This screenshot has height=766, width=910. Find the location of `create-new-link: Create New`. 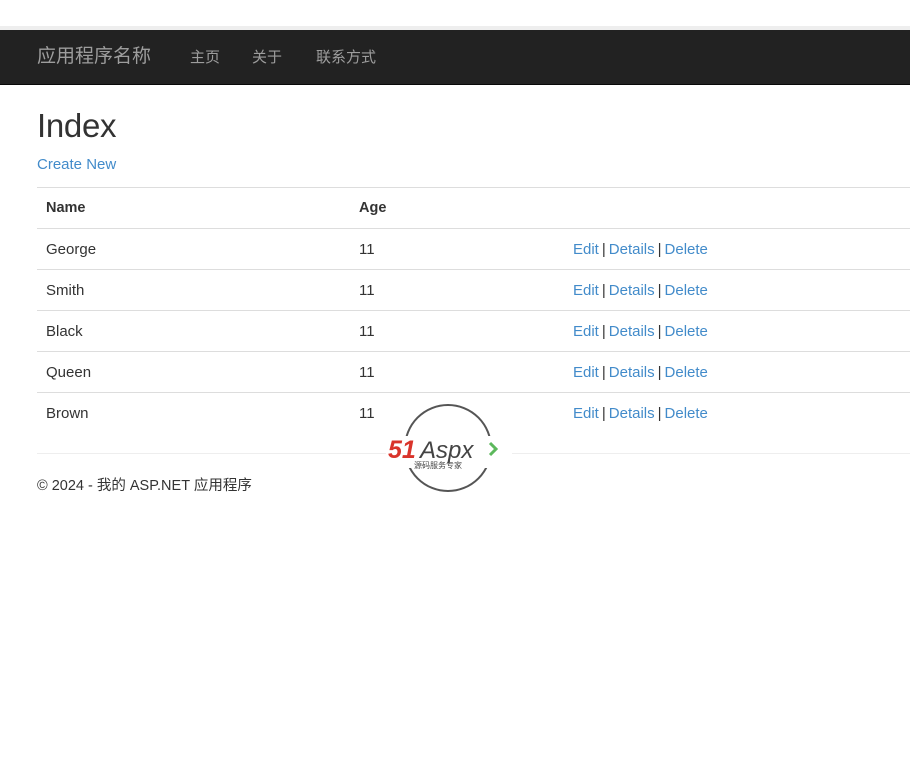

create-new-link: Create New is located at coordinates (76, 165).